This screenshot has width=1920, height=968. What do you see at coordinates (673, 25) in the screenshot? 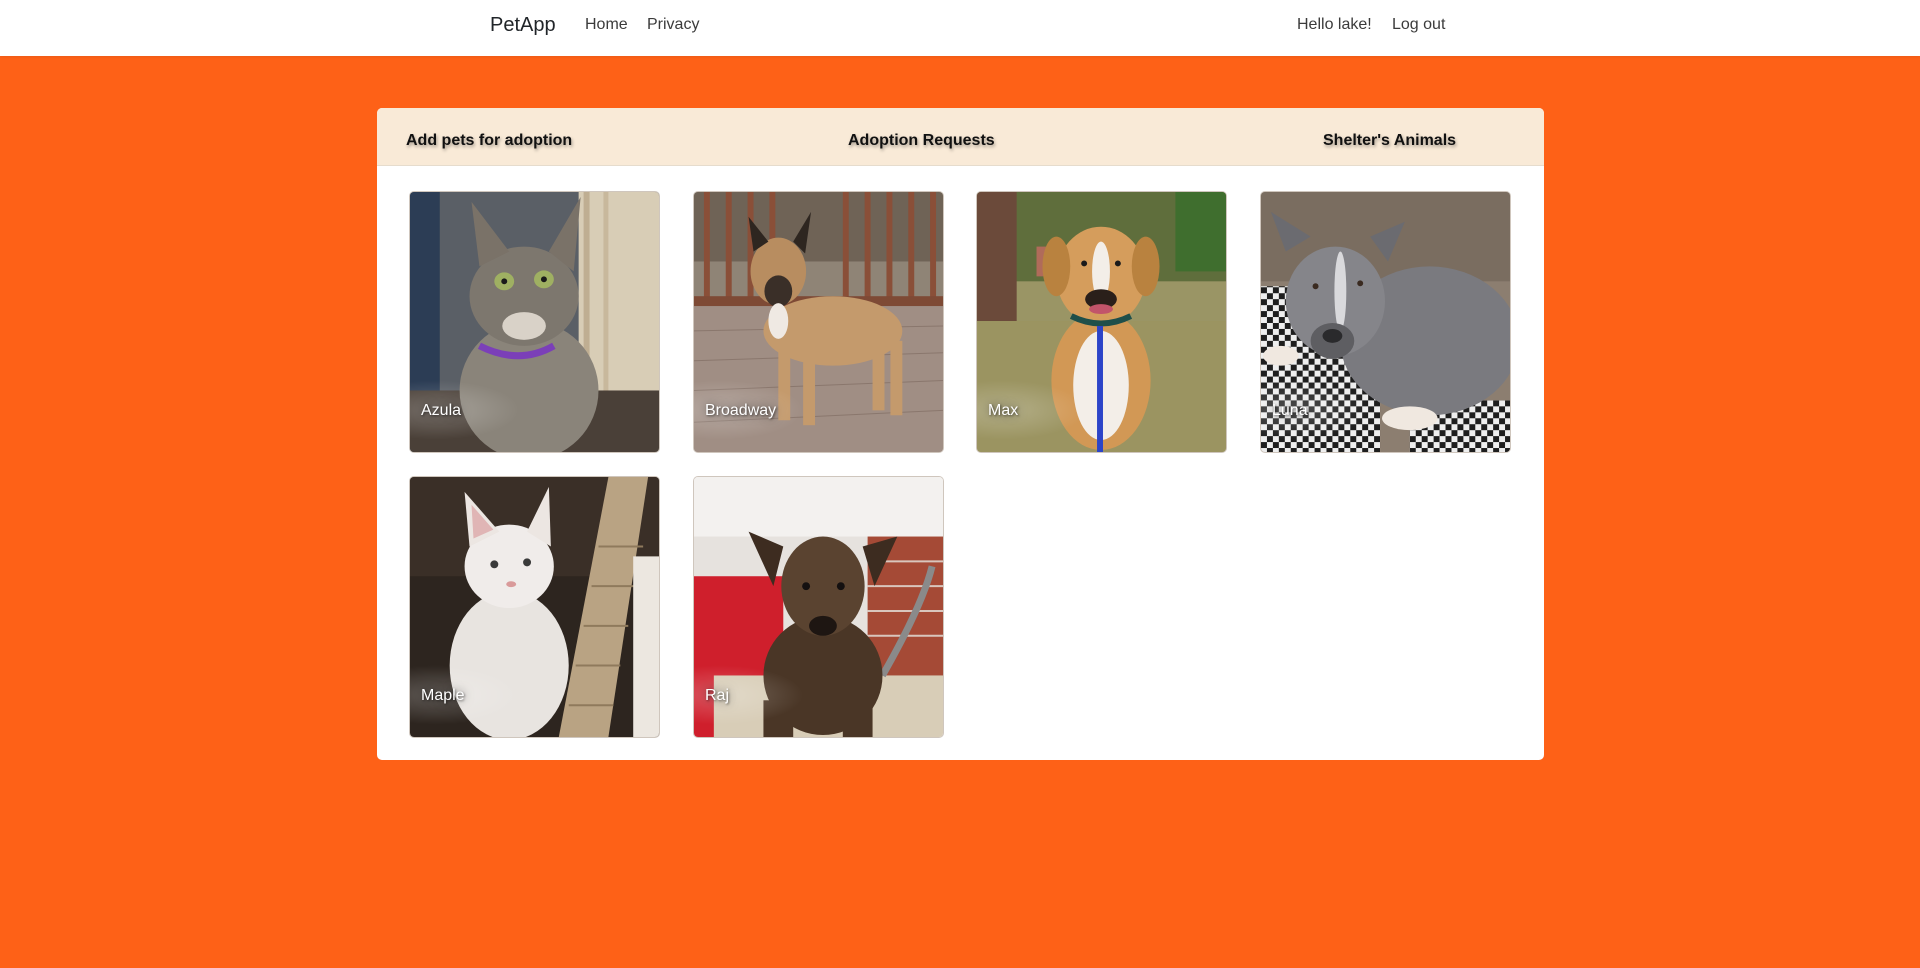
I see `nav-privacy-link: Privacy` at bounding box center [673, 25].